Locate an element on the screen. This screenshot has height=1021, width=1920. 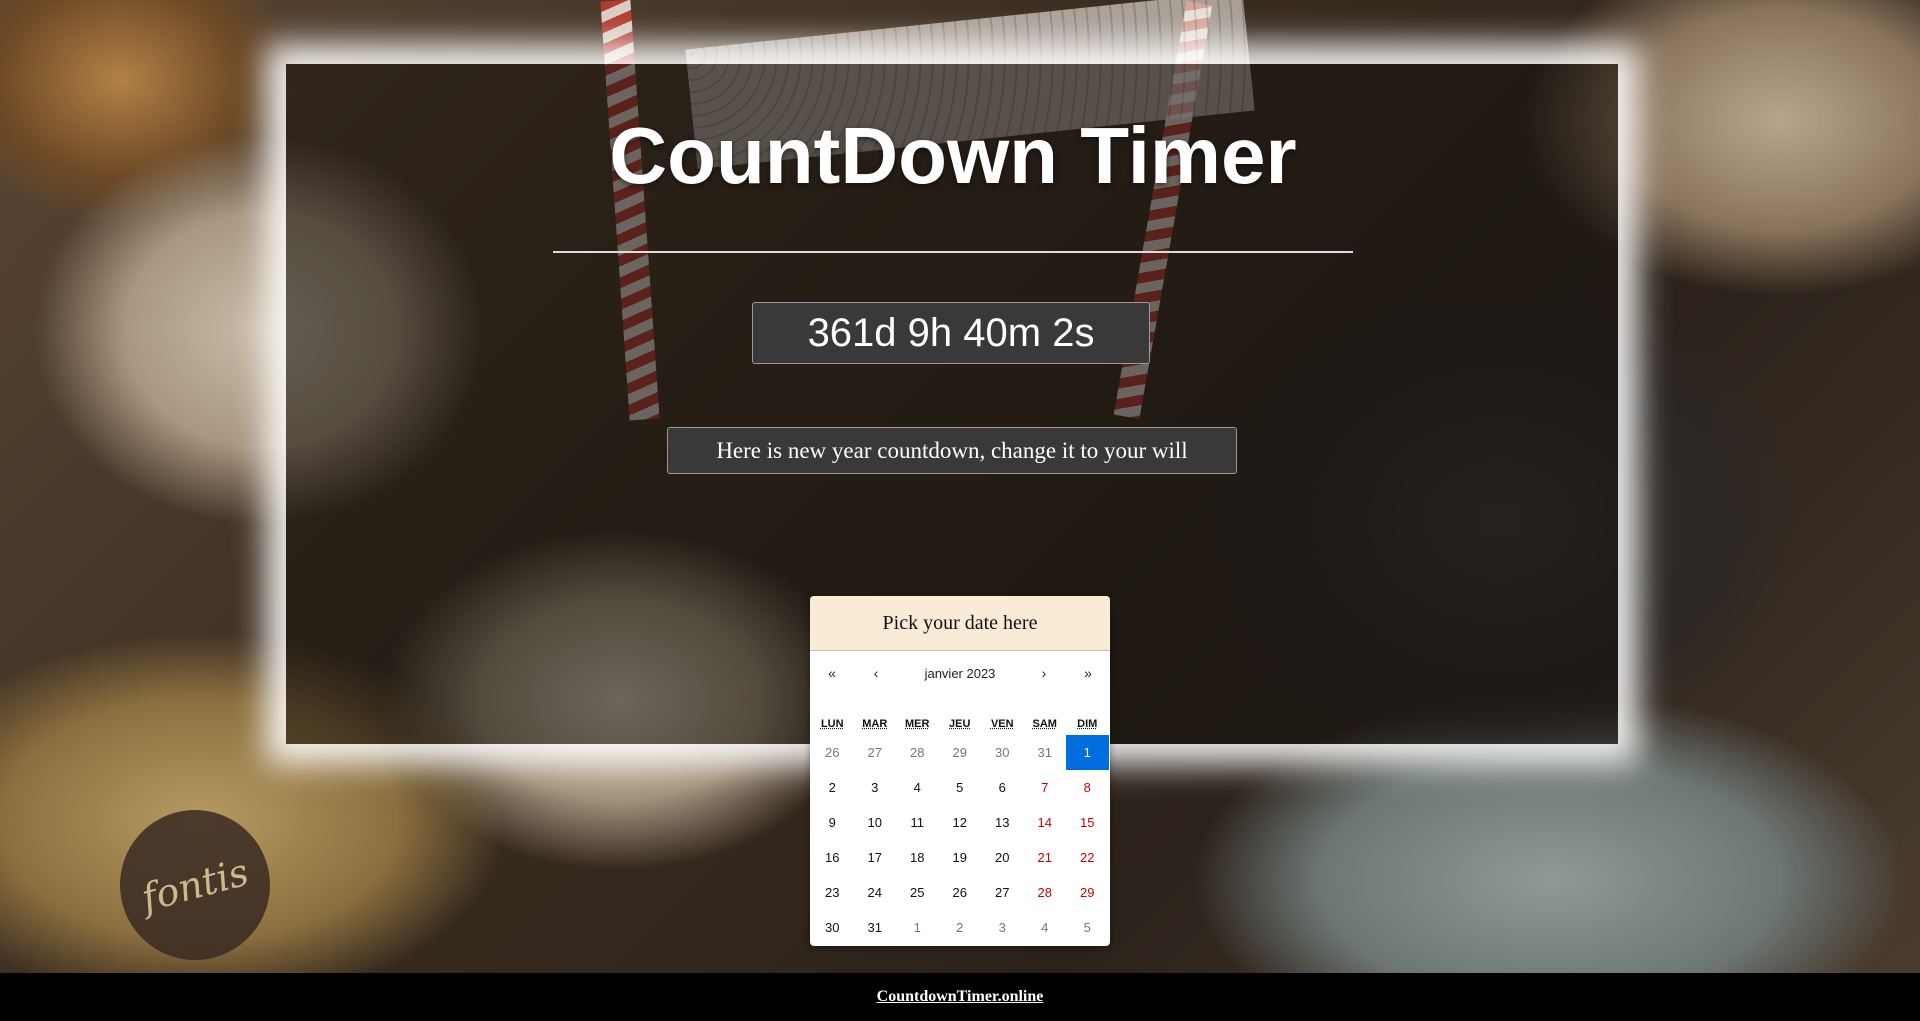
calendar-day-button: 19 is located at coordinates (960, 857).